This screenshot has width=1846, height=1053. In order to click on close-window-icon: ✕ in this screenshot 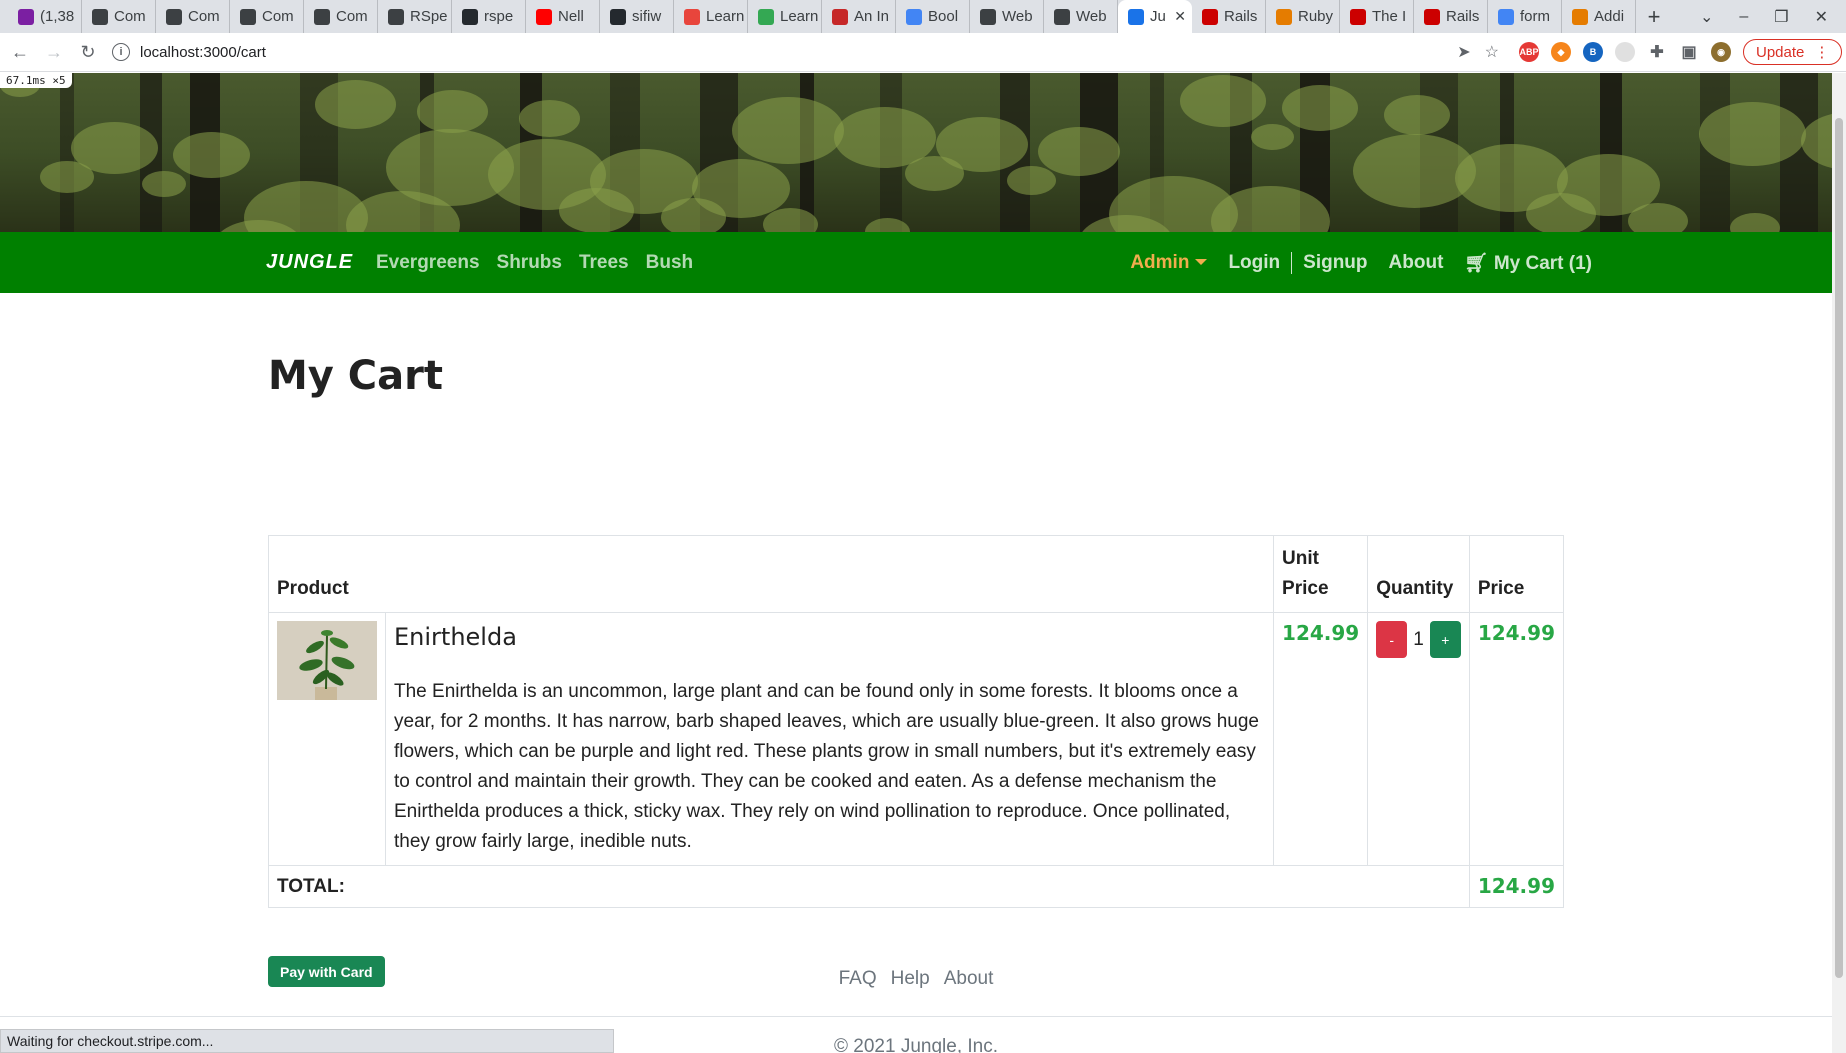, I will do `click(1821, 17)`.